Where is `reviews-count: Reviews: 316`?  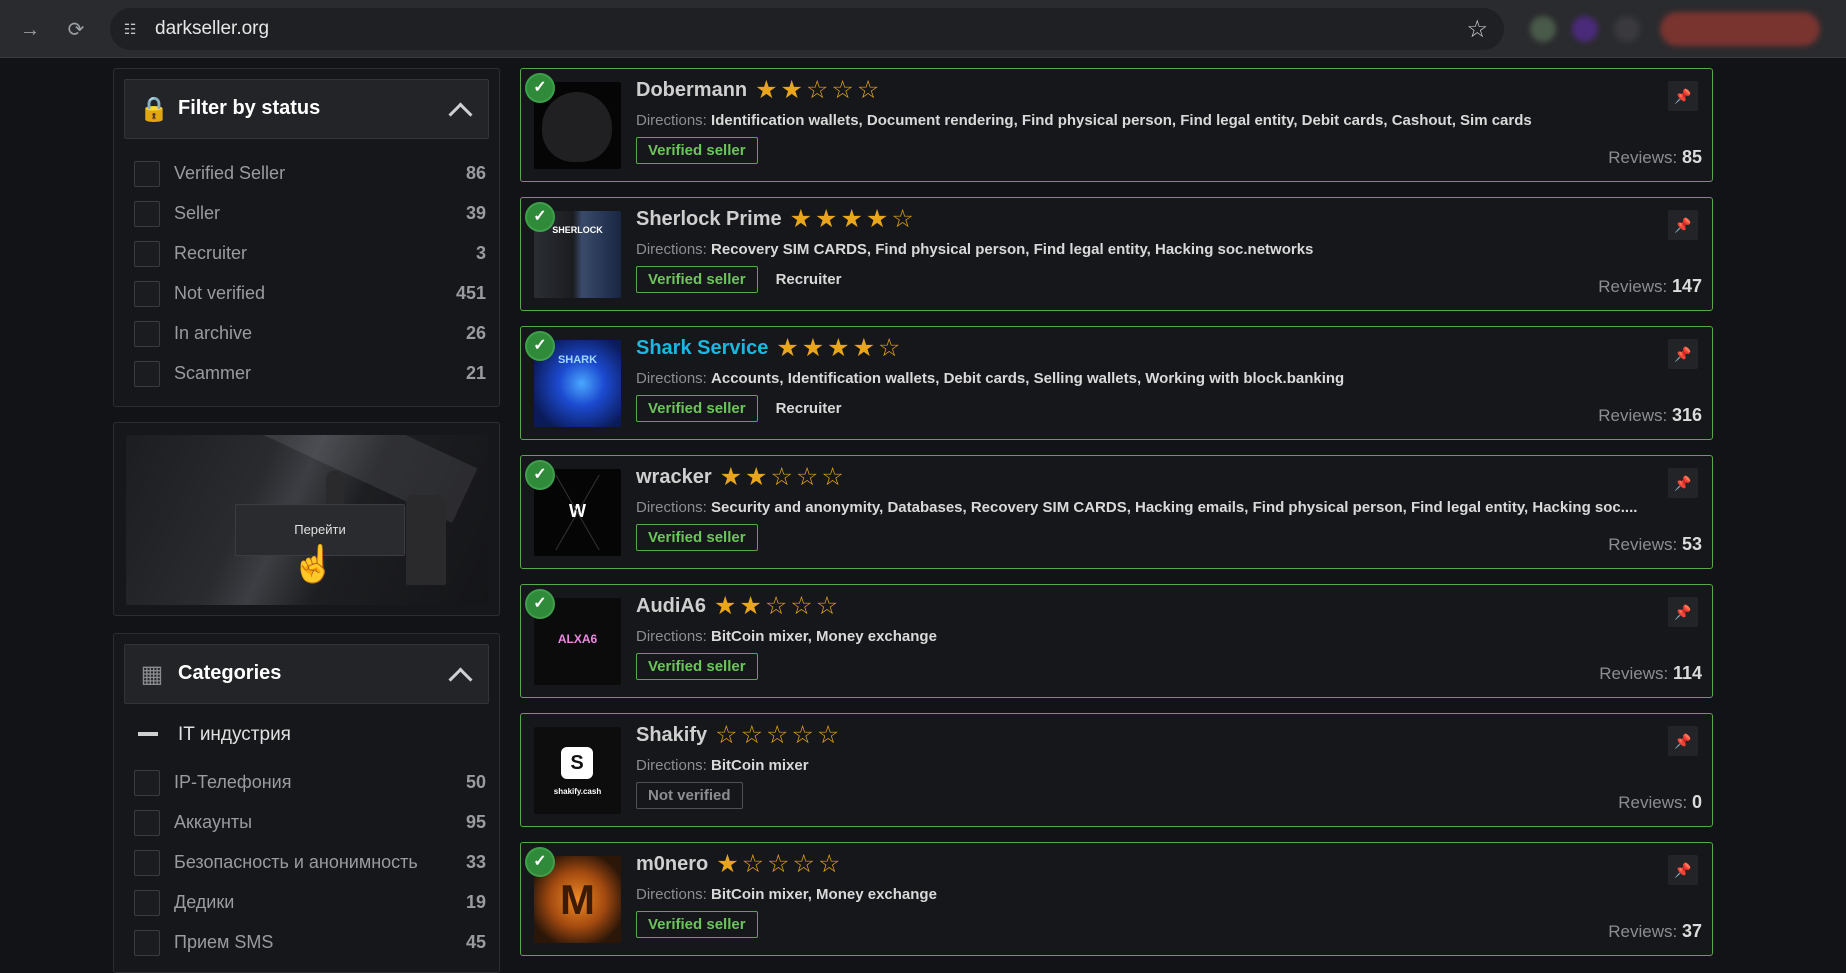
reviews-count: Reviews: 316 is located at coordinates (1650, 415).